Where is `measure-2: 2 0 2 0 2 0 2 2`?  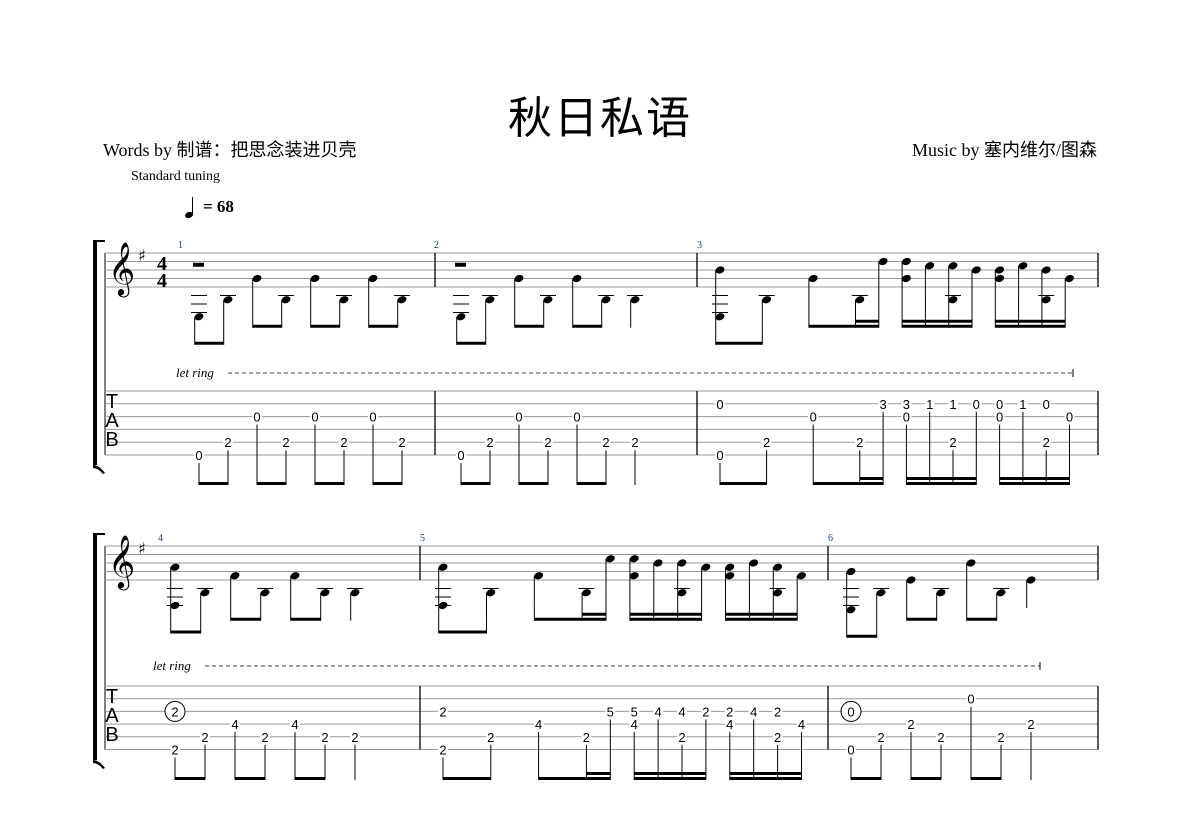 measure-2: 2 0 2 0 2 0 2 2 is located at coordinates (566, 362).